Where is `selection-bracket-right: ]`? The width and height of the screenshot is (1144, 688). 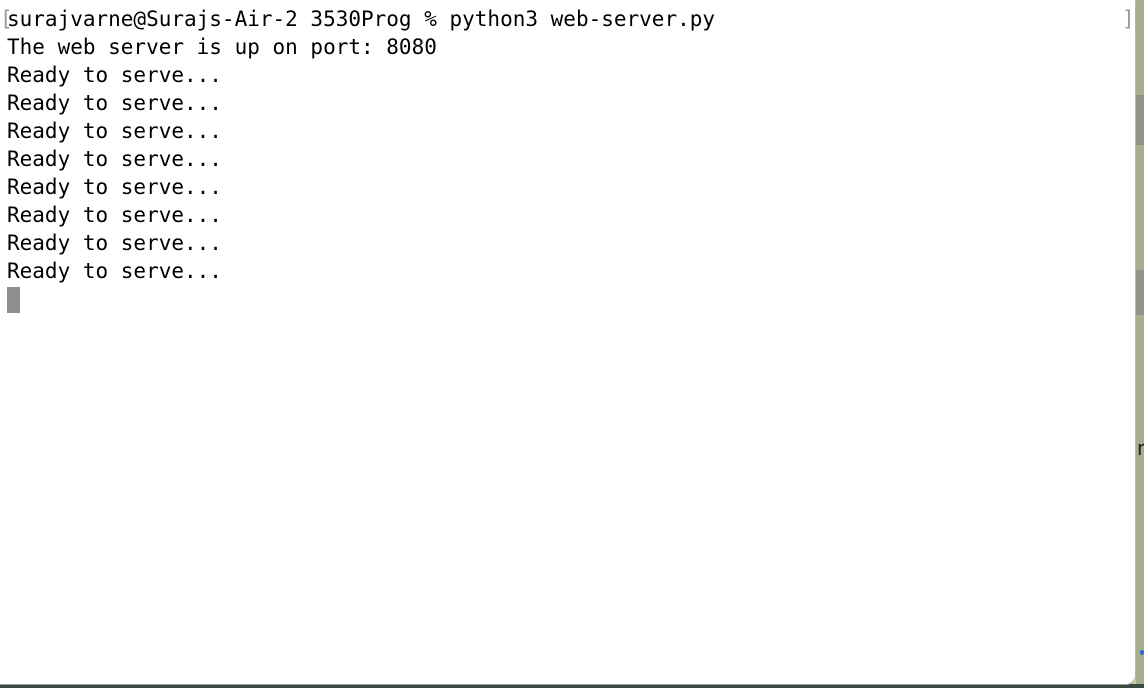
selection-bracket-right: ] is located at coordinates (1128, 19).